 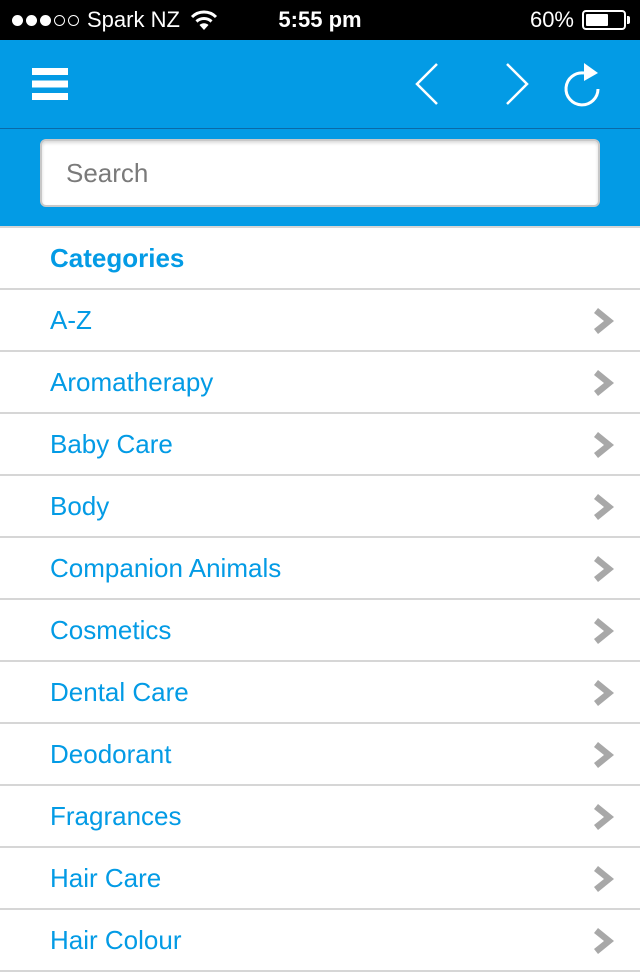 I want to click on category-list-item: Cosmetics, so click(x=320, y=631).